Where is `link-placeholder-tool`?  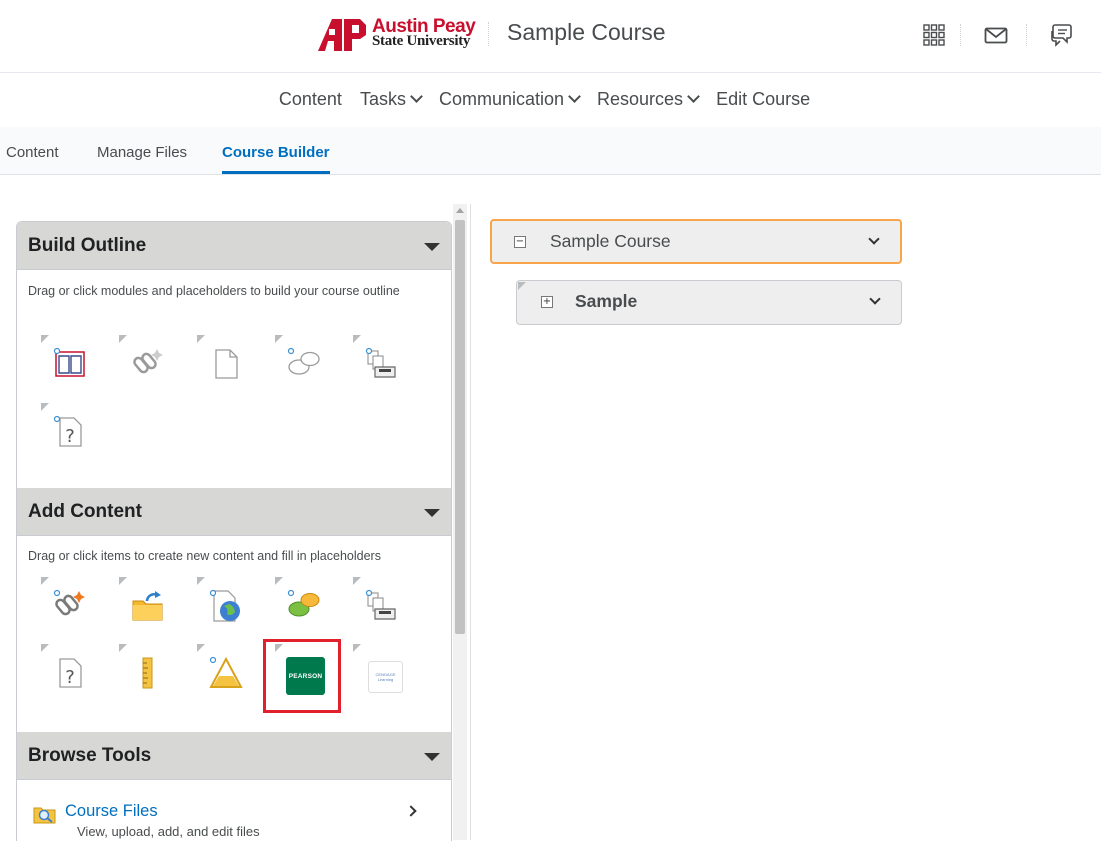
link-placeholder-tool is located at coordinates (147, 363).